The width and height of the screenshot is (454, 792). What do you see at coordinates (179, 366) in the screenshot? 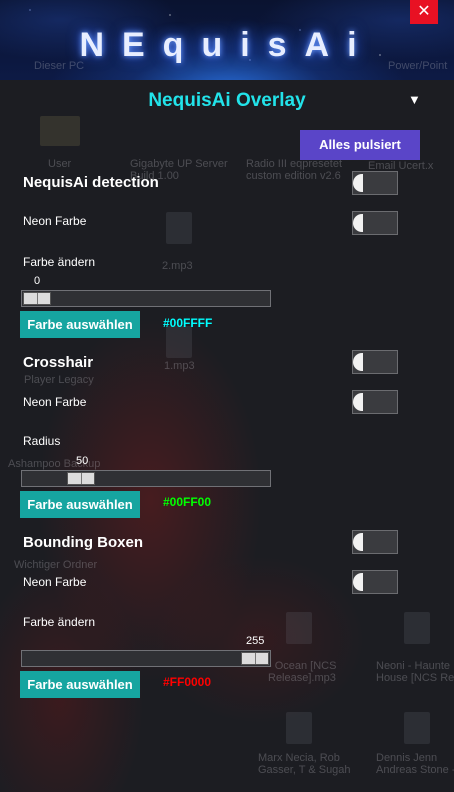
I see `desktop-icon-label: 1.mp3` at bounding box center [179, 366].